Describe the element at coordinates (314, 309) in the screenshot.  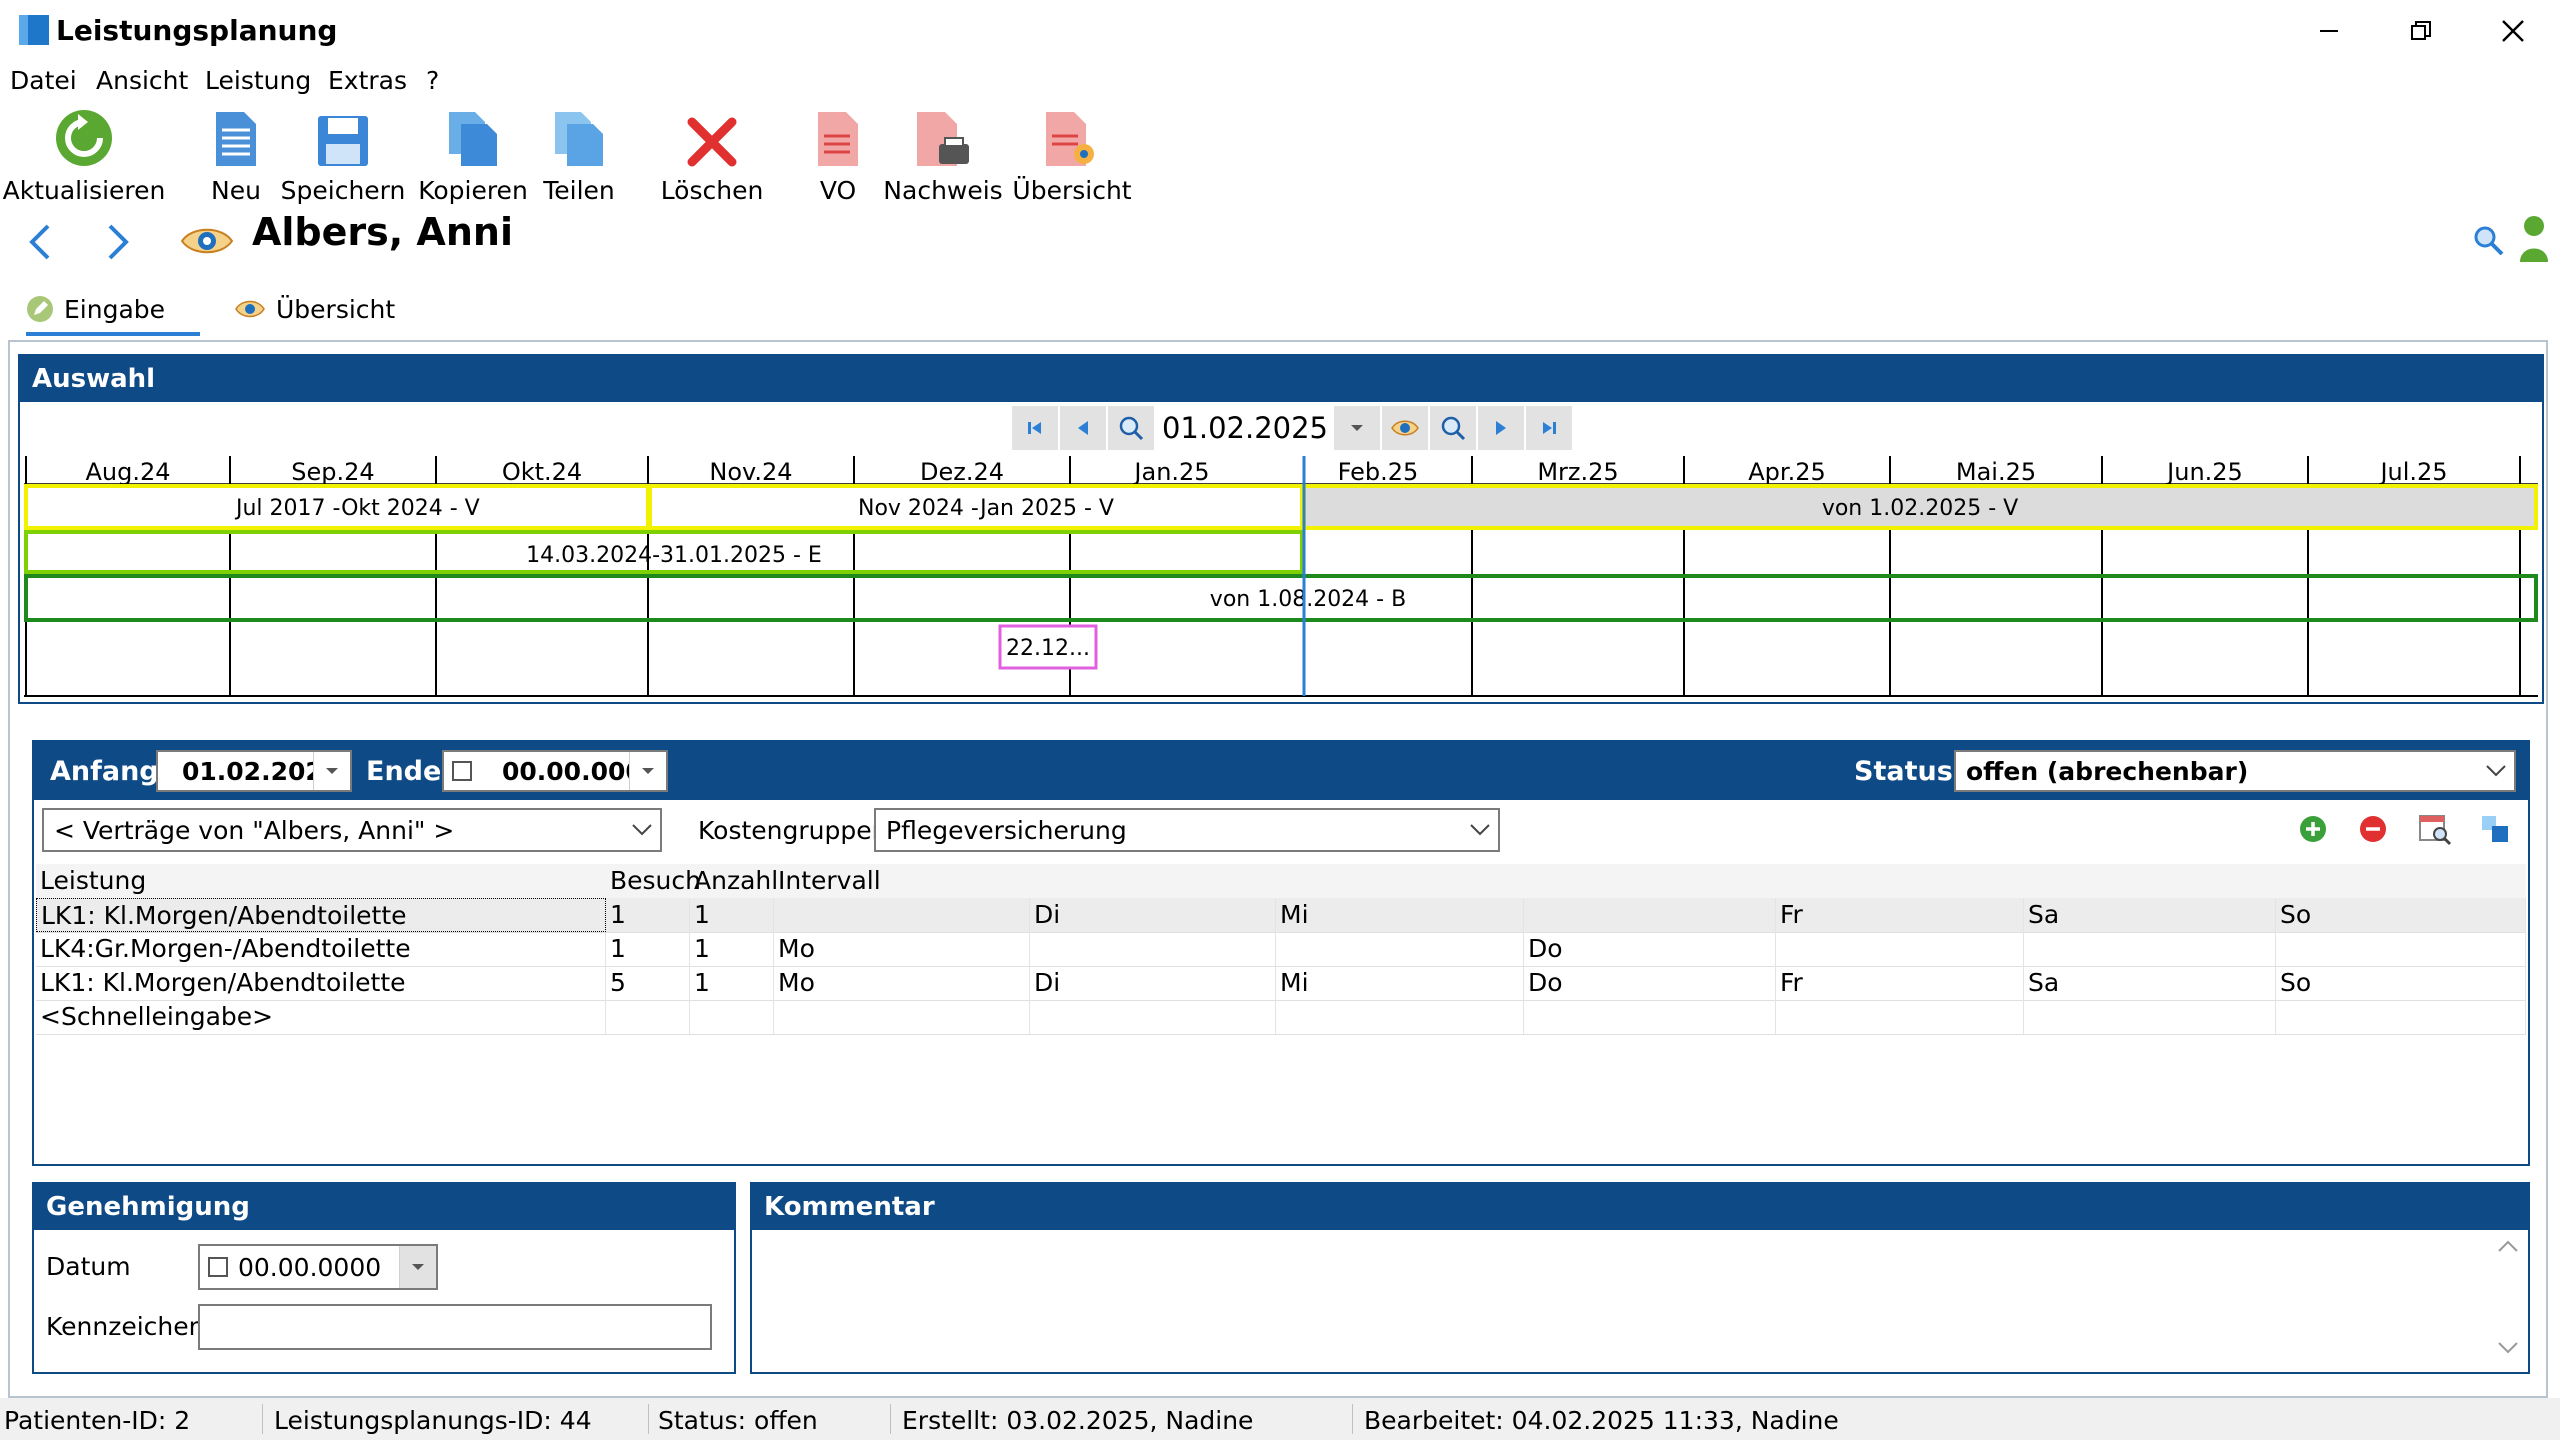
I see `tab-uebersicht: Übersicht` at that location.